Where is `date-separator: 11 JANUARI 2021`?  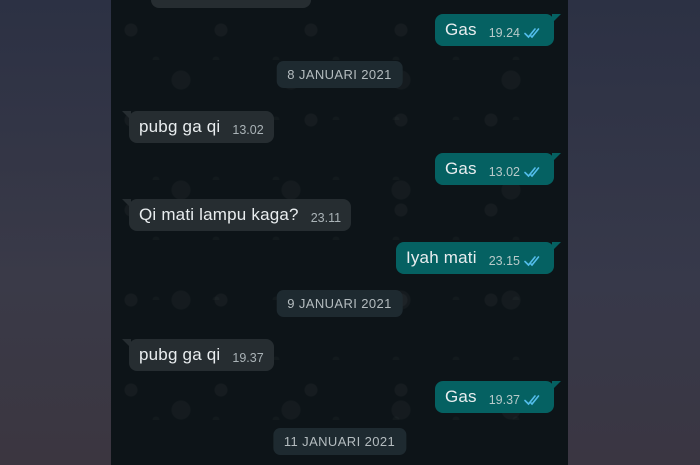 date-separator: 11 JANUARI 2021 is located at coordinates (339, 441).